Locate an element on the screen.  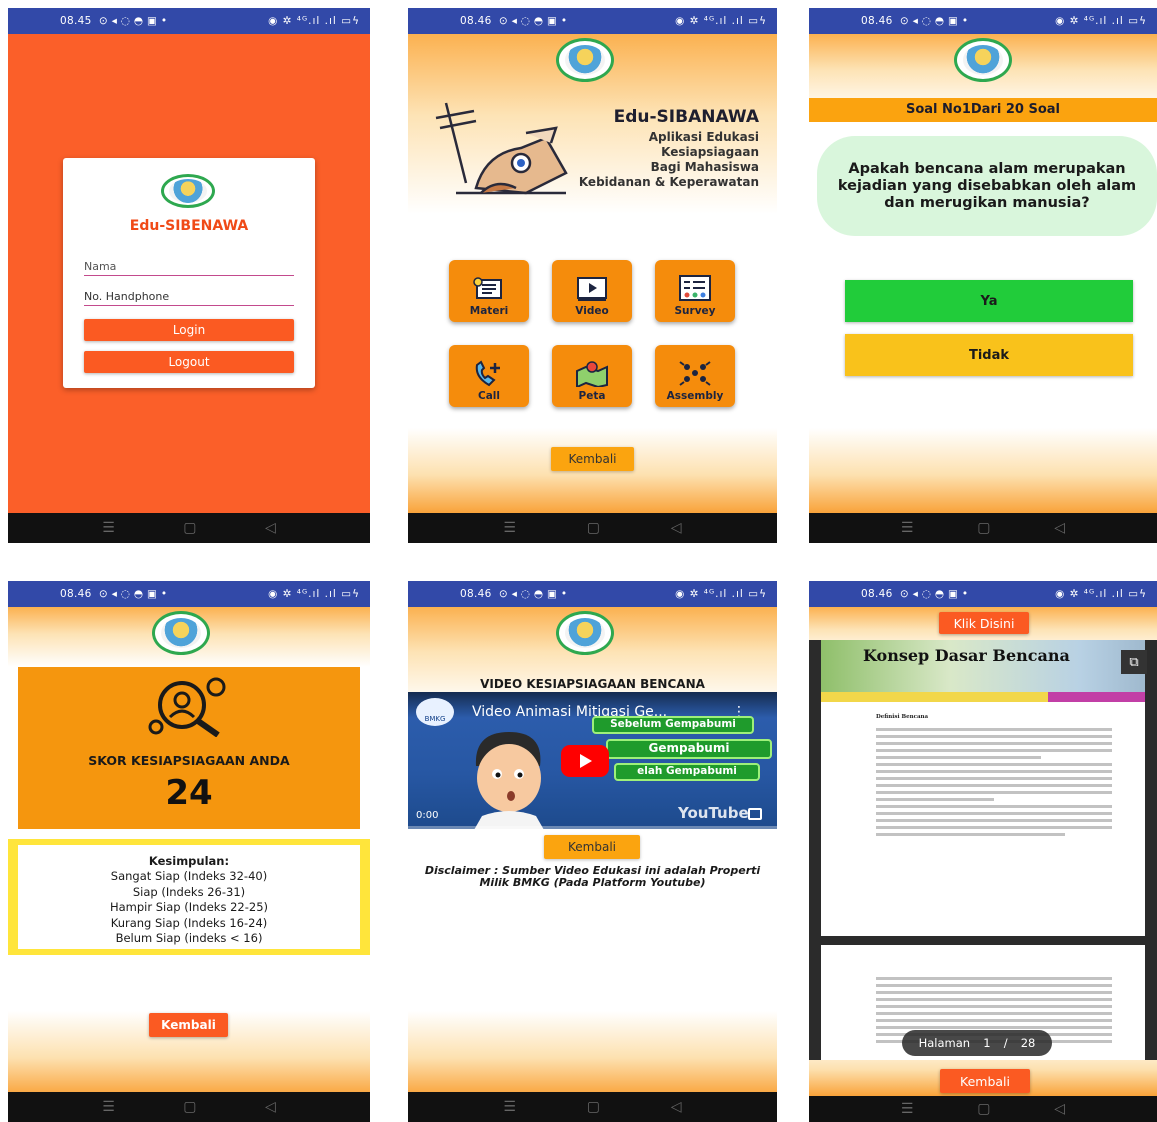
pdf-viewer: Konsep Dasar Bencana ⧉ Definisi Bencana is located at coordinates (983, 850).